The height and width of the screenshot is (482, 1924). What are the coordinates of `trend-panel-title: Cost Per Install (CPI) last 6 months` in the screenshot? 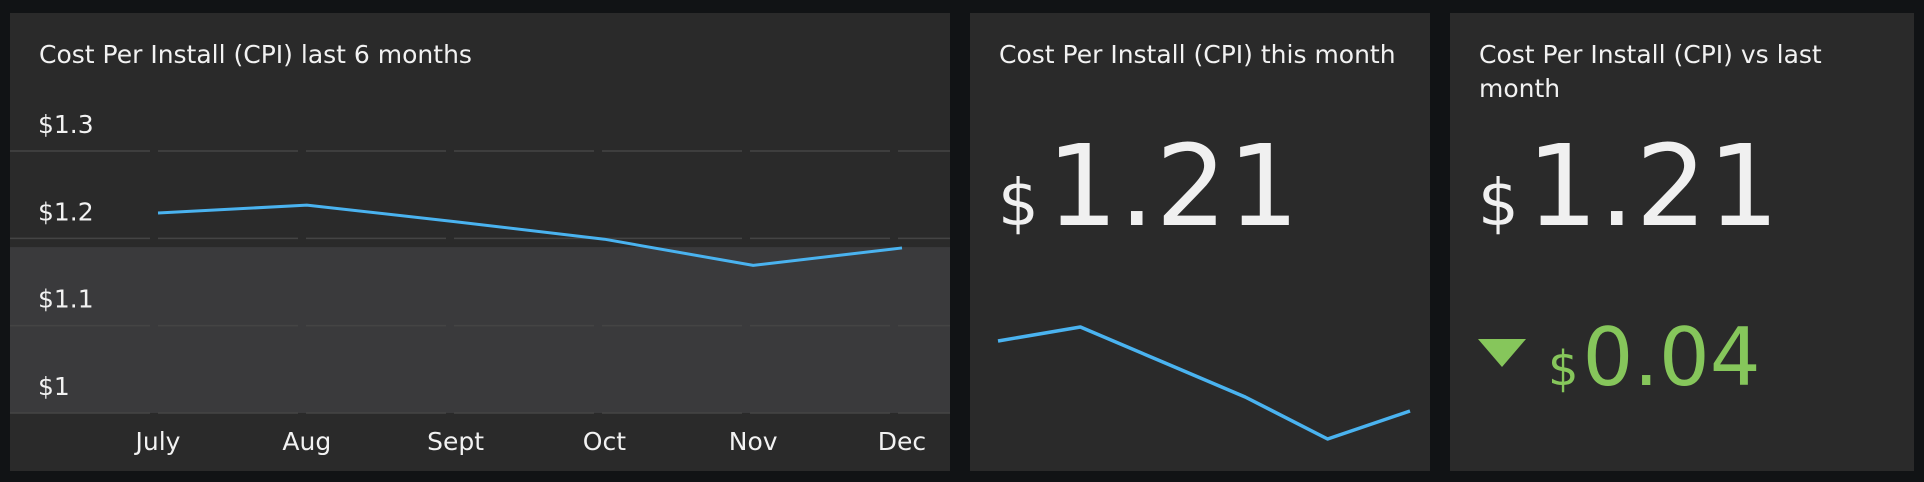 It's located at (255, 54).